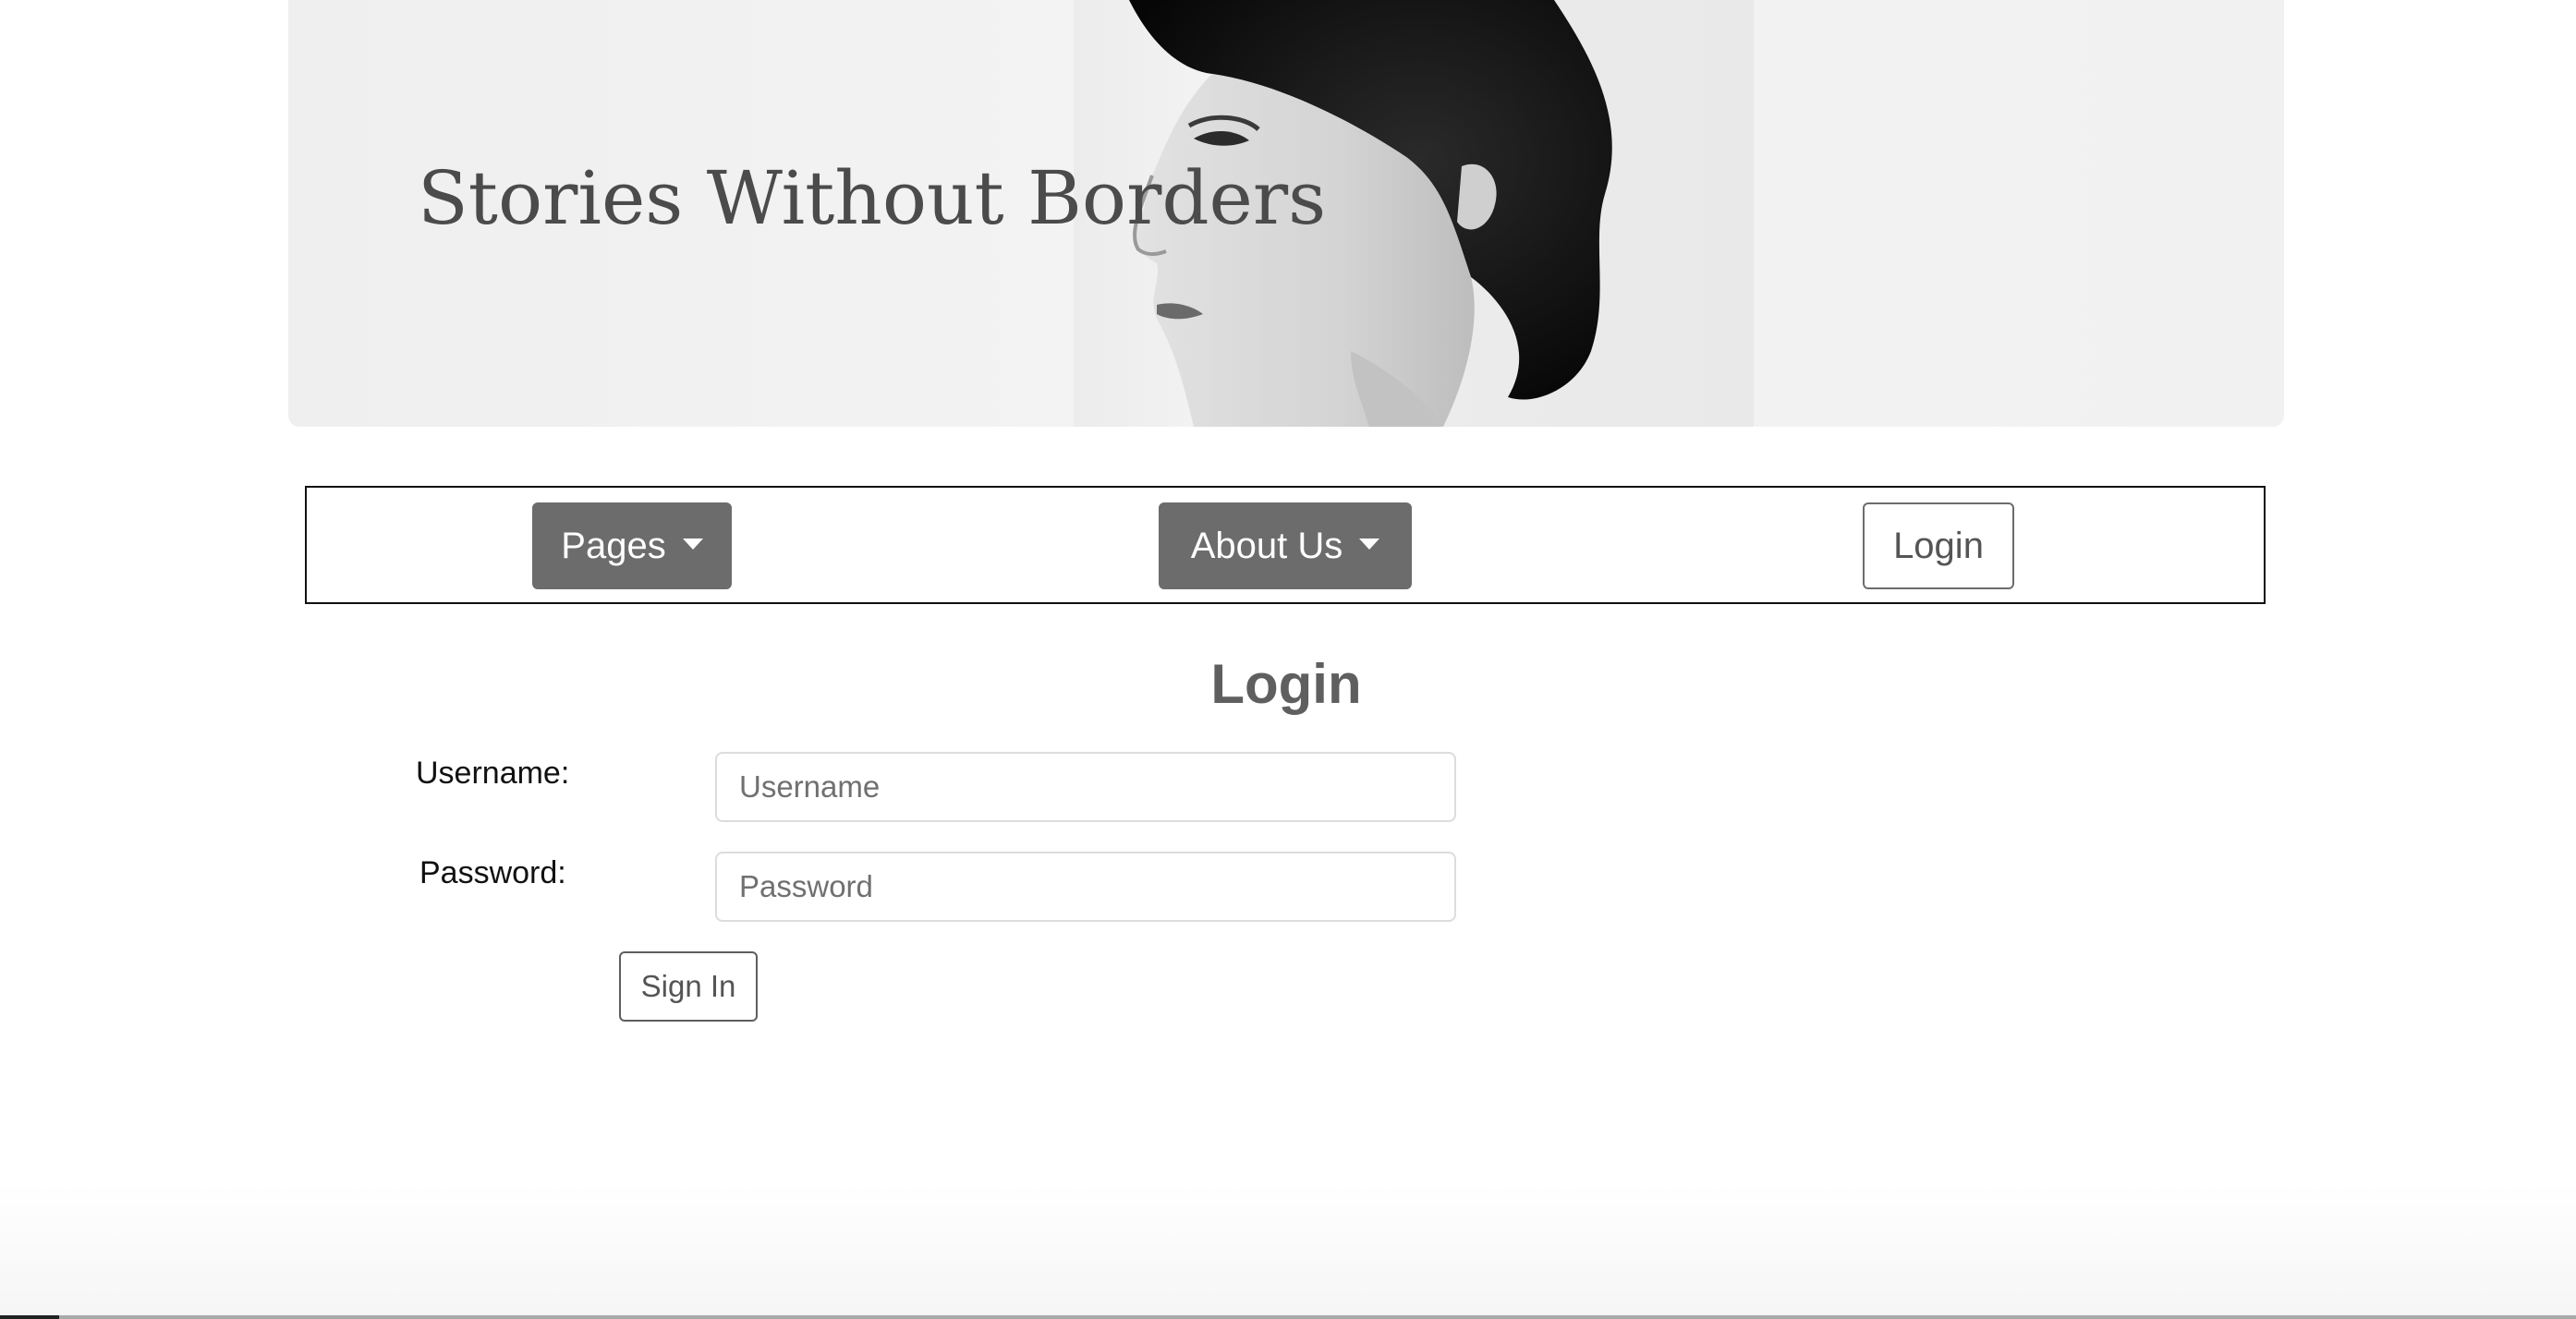 Image resolution: width=2576 pixels, height=1319 pixels. I want to click on login-heading-text: Login, so click(1286, 684).